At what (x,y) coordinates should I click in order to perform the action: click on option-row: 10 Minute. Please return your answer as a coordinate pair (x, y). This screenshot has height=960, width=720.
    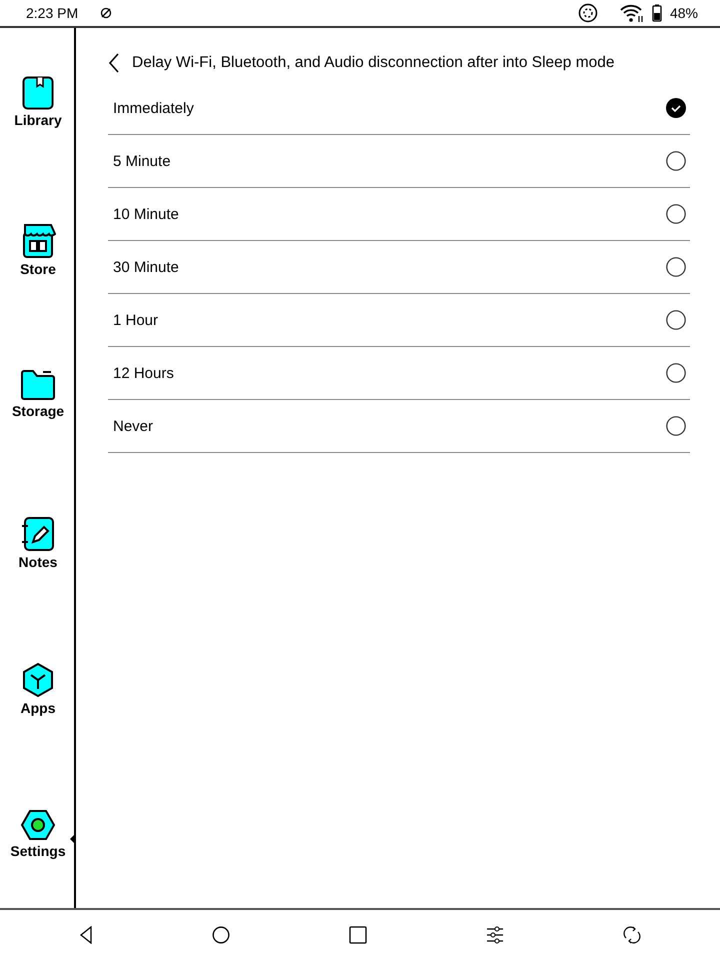
    Looking at the image, I should click on (399, 214).